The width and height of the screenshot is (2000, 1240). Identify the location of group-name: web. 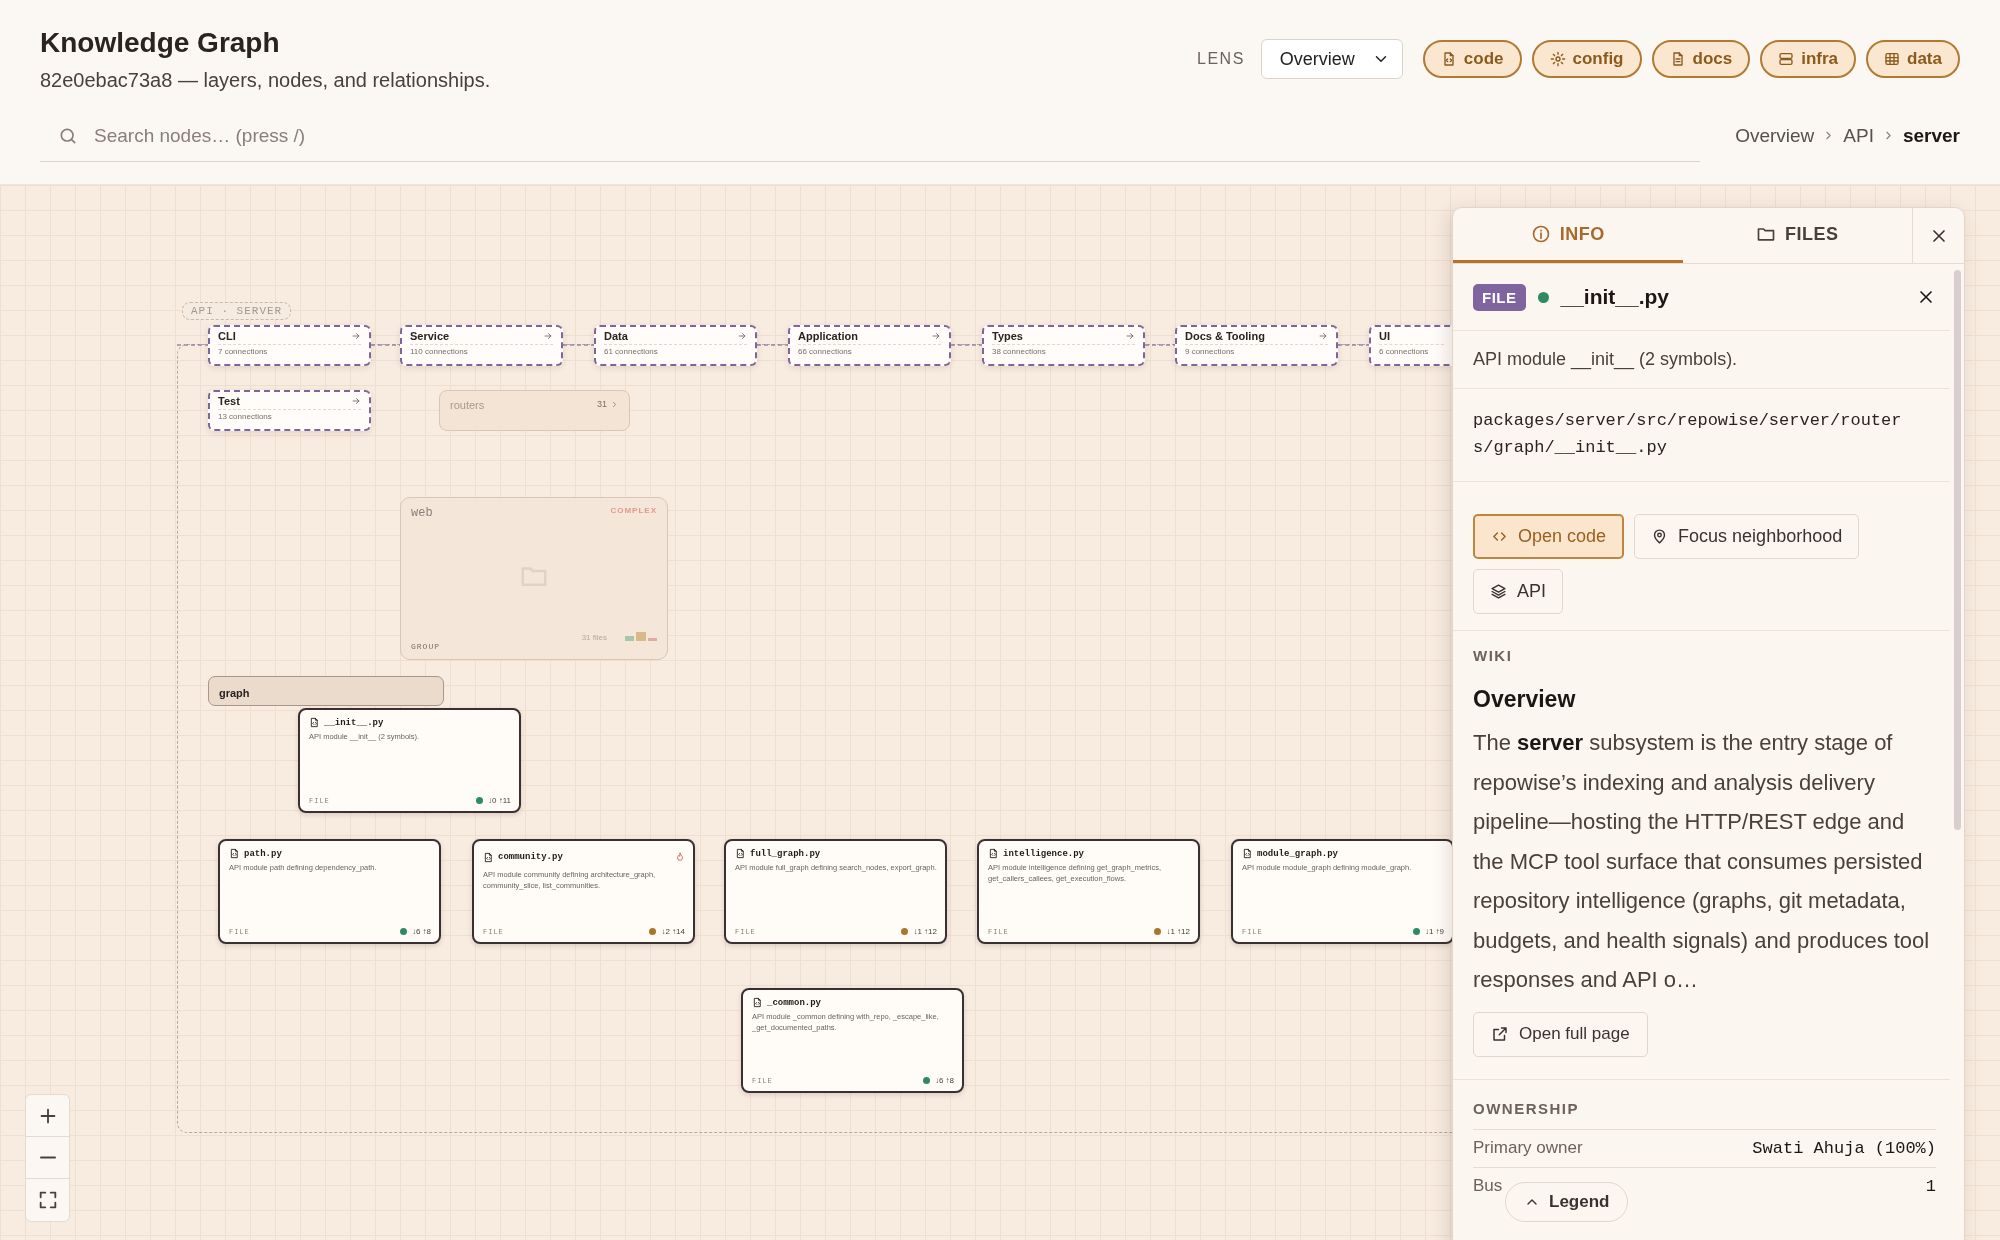
(422, 513).